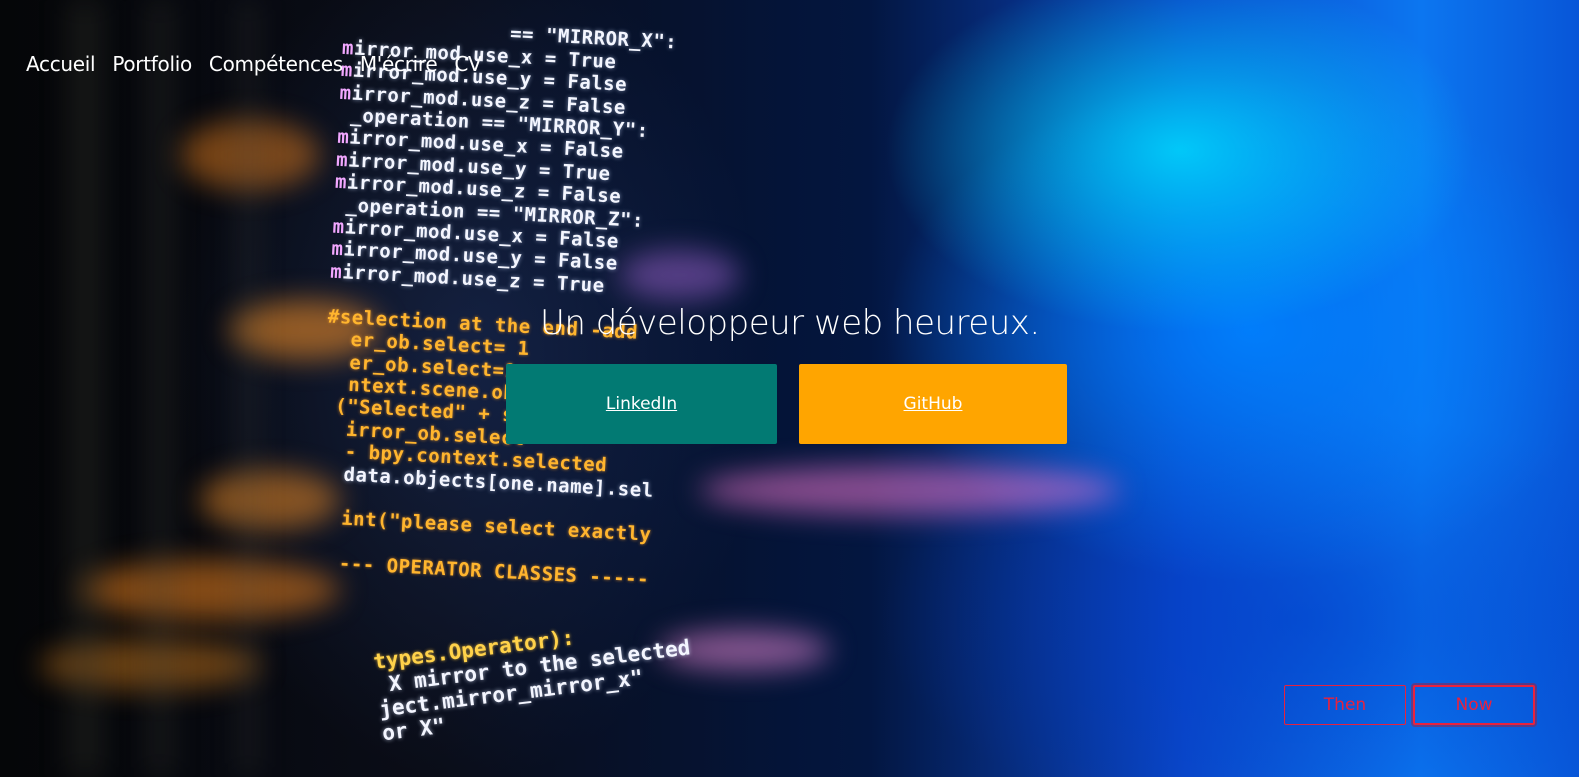  I want to click on nav-item-competences: Compétences, so click(276, 64).